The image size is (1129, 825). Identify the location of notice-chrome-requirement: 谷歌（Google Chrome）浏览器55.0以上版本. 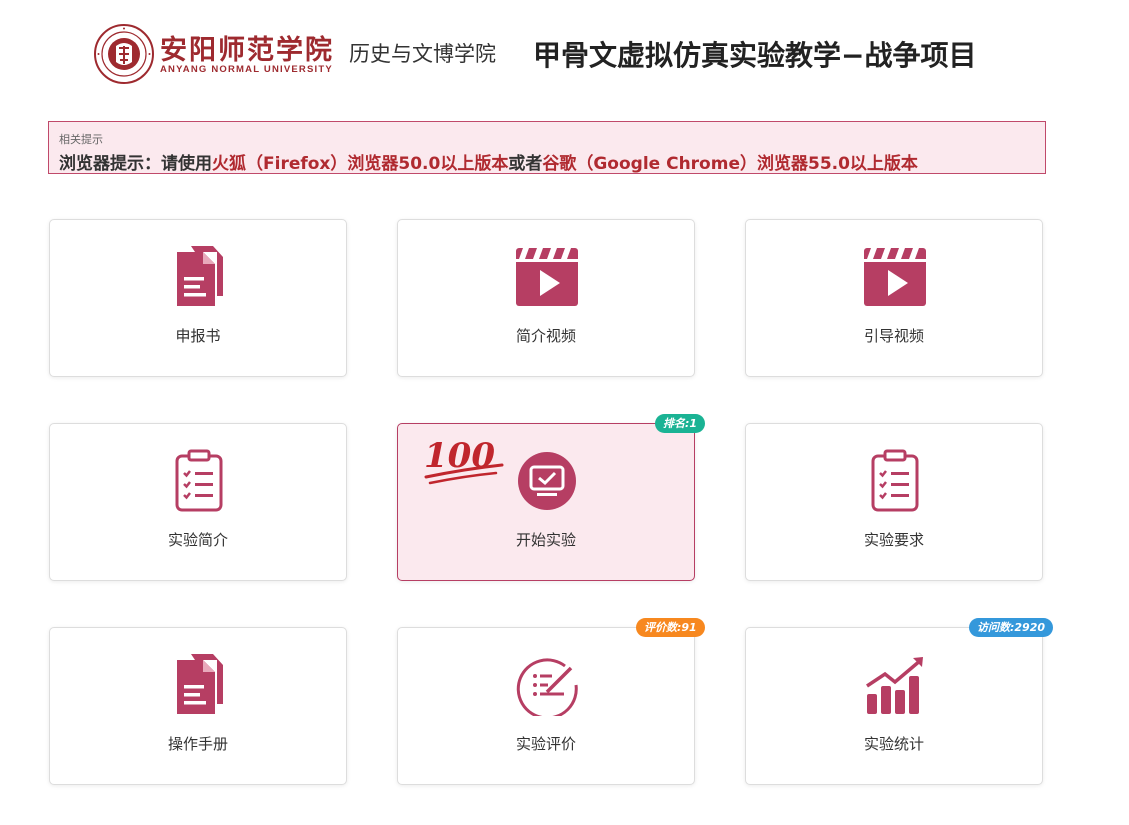
(730, 164).